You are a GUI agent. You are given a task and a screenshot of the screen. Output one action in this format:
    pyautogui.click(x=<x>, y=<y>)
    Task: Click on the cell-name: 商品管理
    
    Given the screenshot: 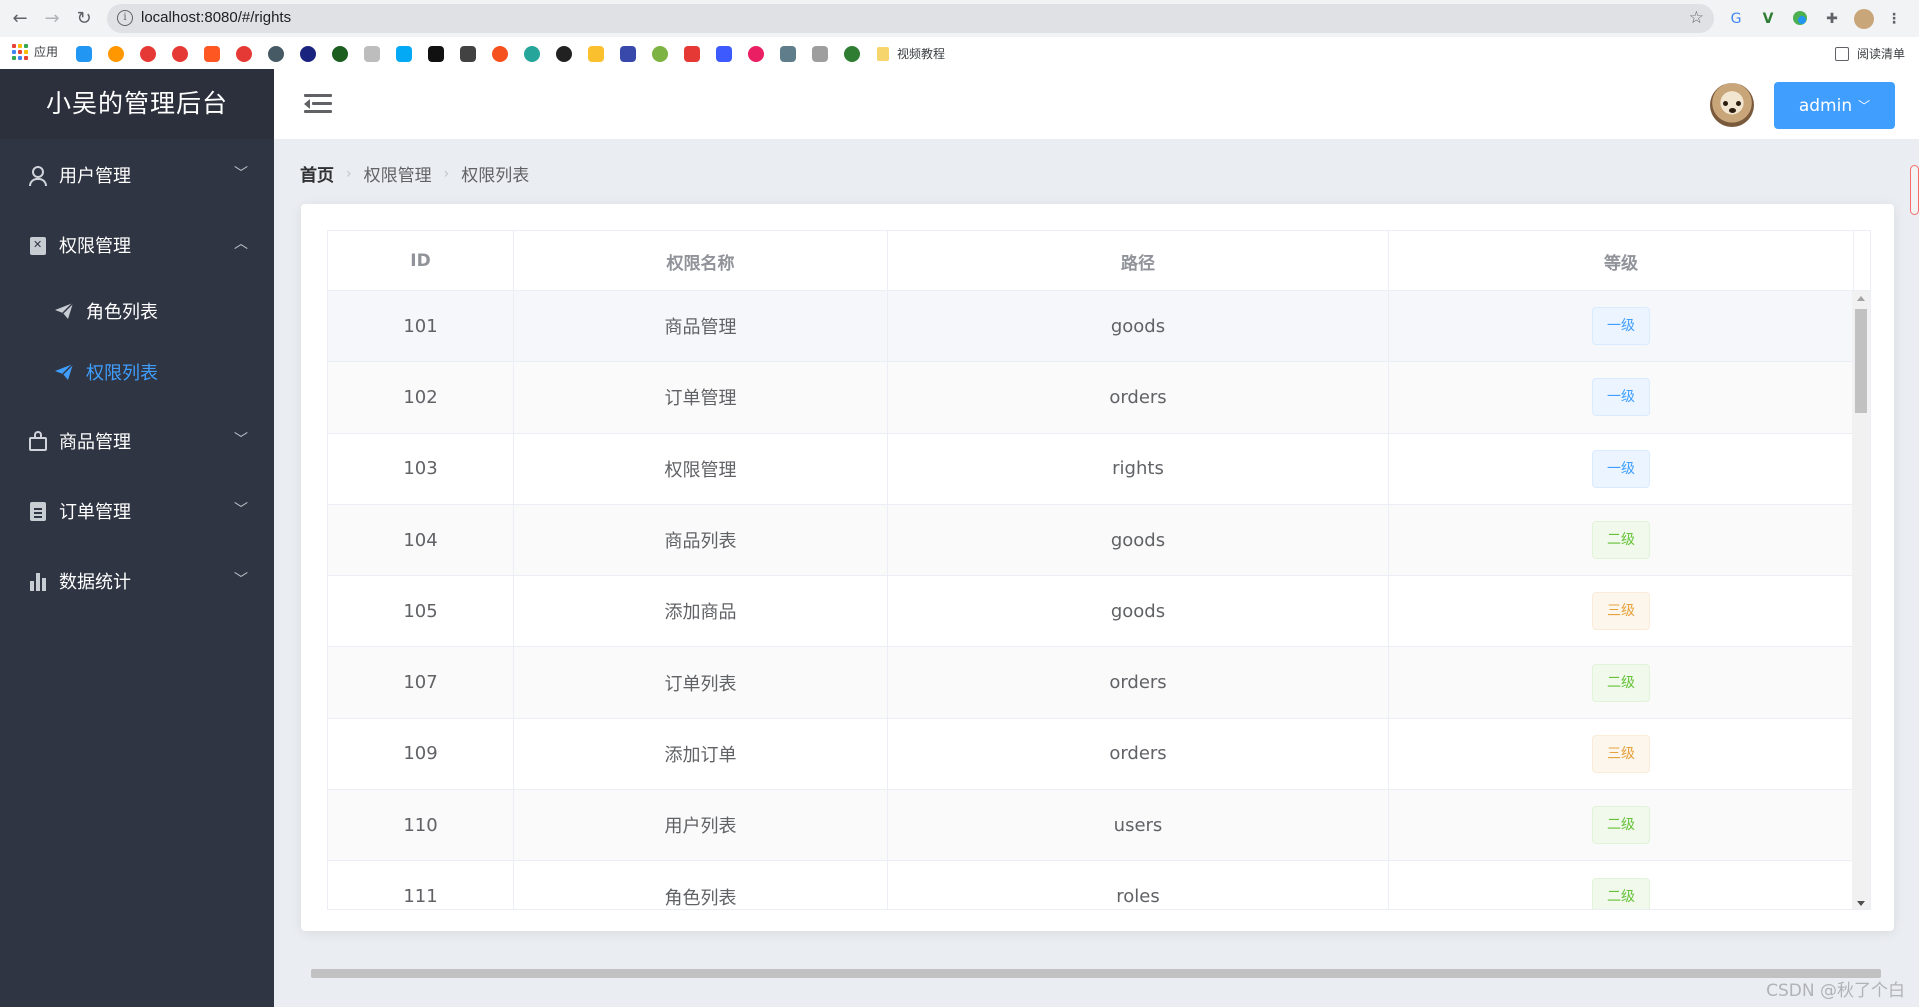 What is the action you would take?
    pyautogui.click(x=701, y=326)
    